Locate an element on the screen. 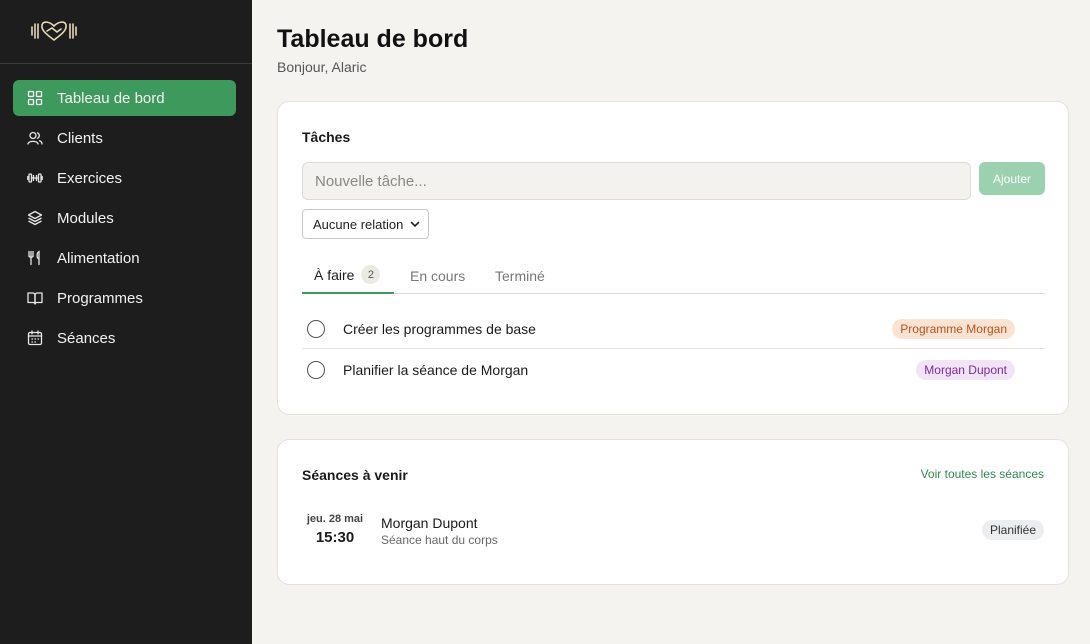 This screenshot has height=644, width=1090. sidebar-item-nutrition: Alimentation is located at coordinates (124, 258).